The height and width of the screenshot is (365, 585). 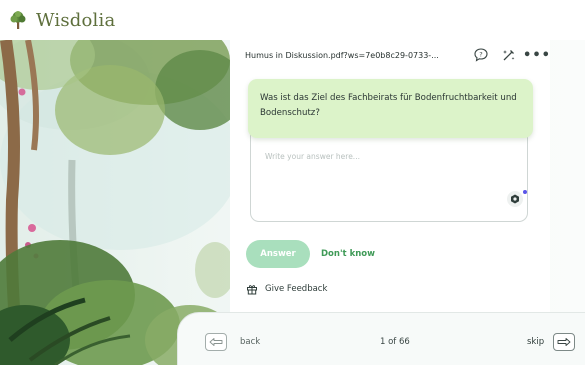 What do you see at coordinates (252, 290) in the screenshot?
I see `gift-icon` at bounding box center [252, 290].